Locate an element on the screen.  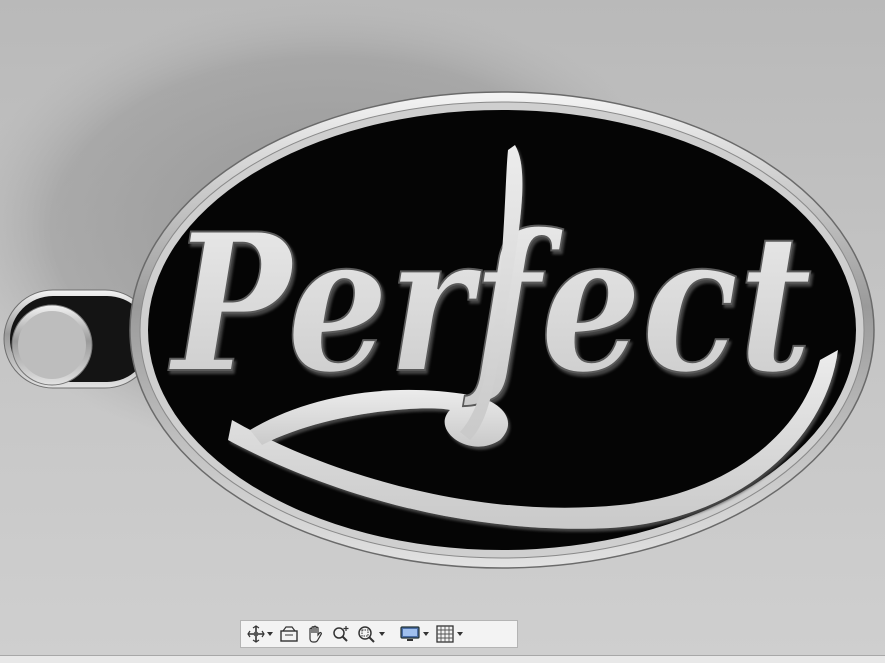
look-at-icon is located at coordinates (289, 634).